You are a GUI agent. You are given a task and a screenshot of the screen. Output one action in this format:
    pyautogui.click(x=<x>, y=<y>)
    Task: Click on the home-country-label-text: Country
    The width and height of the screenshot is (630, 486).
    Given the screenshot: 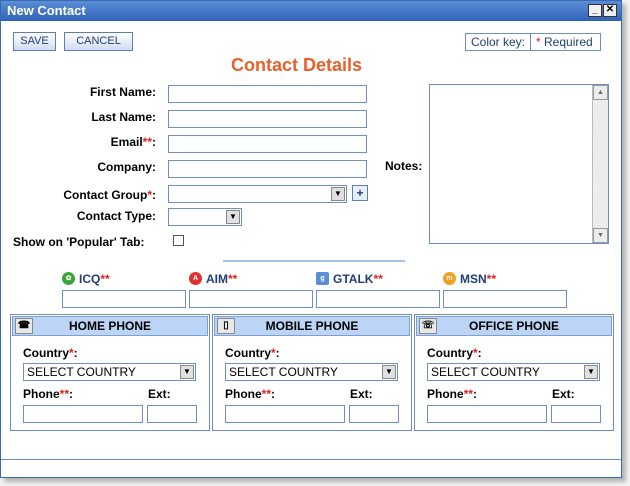 What is the action you would take?
    pyautogui.click(x=46, y=353)
    